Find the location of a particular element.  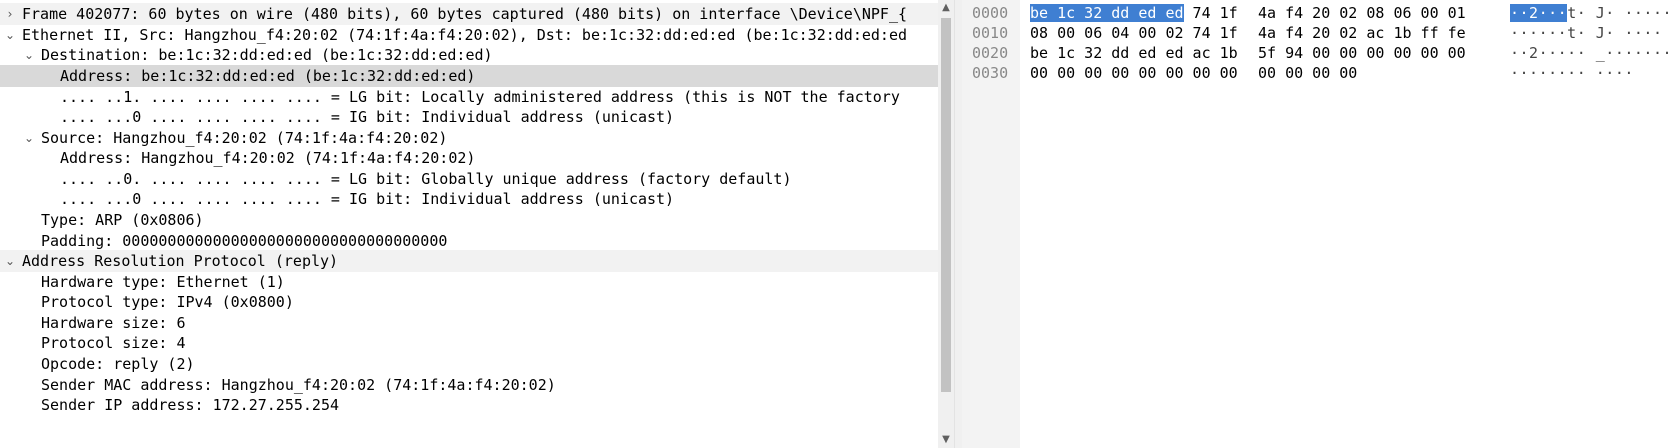

scroll-down-arrow-icon: ▼ is located at coordinates (946, 440).